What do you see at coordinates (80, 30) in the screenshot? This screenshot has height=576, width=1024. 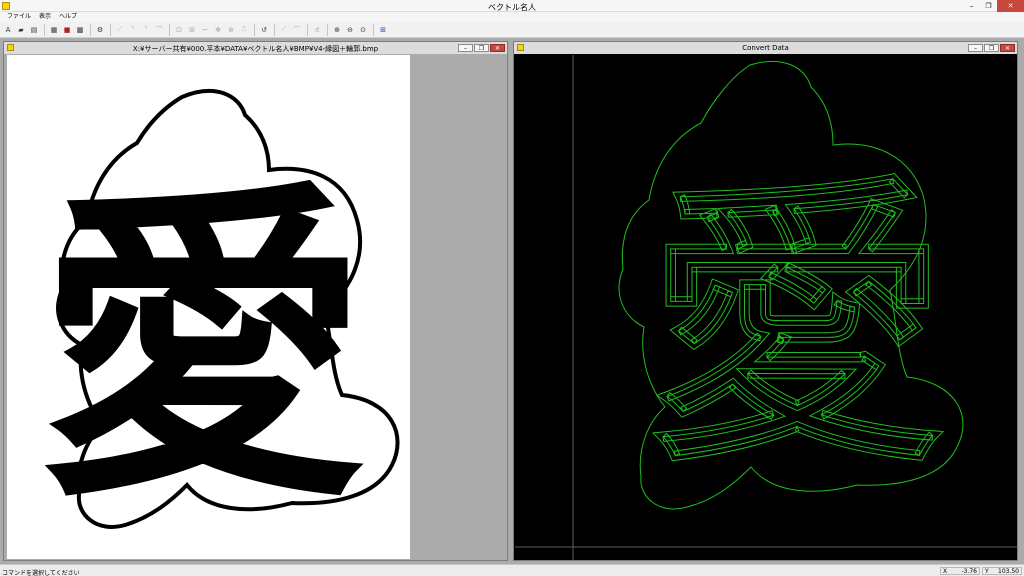 I see `bitmap-icon: ▩` at bounding box center [80, 30].